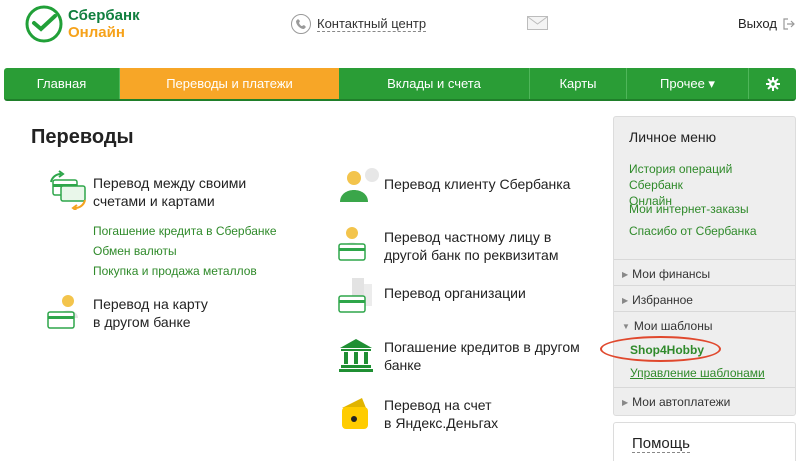 Image resolution: width=800 pixels, height=461 pixels. I want to click on logout-button: Выход, so click(766, 23).